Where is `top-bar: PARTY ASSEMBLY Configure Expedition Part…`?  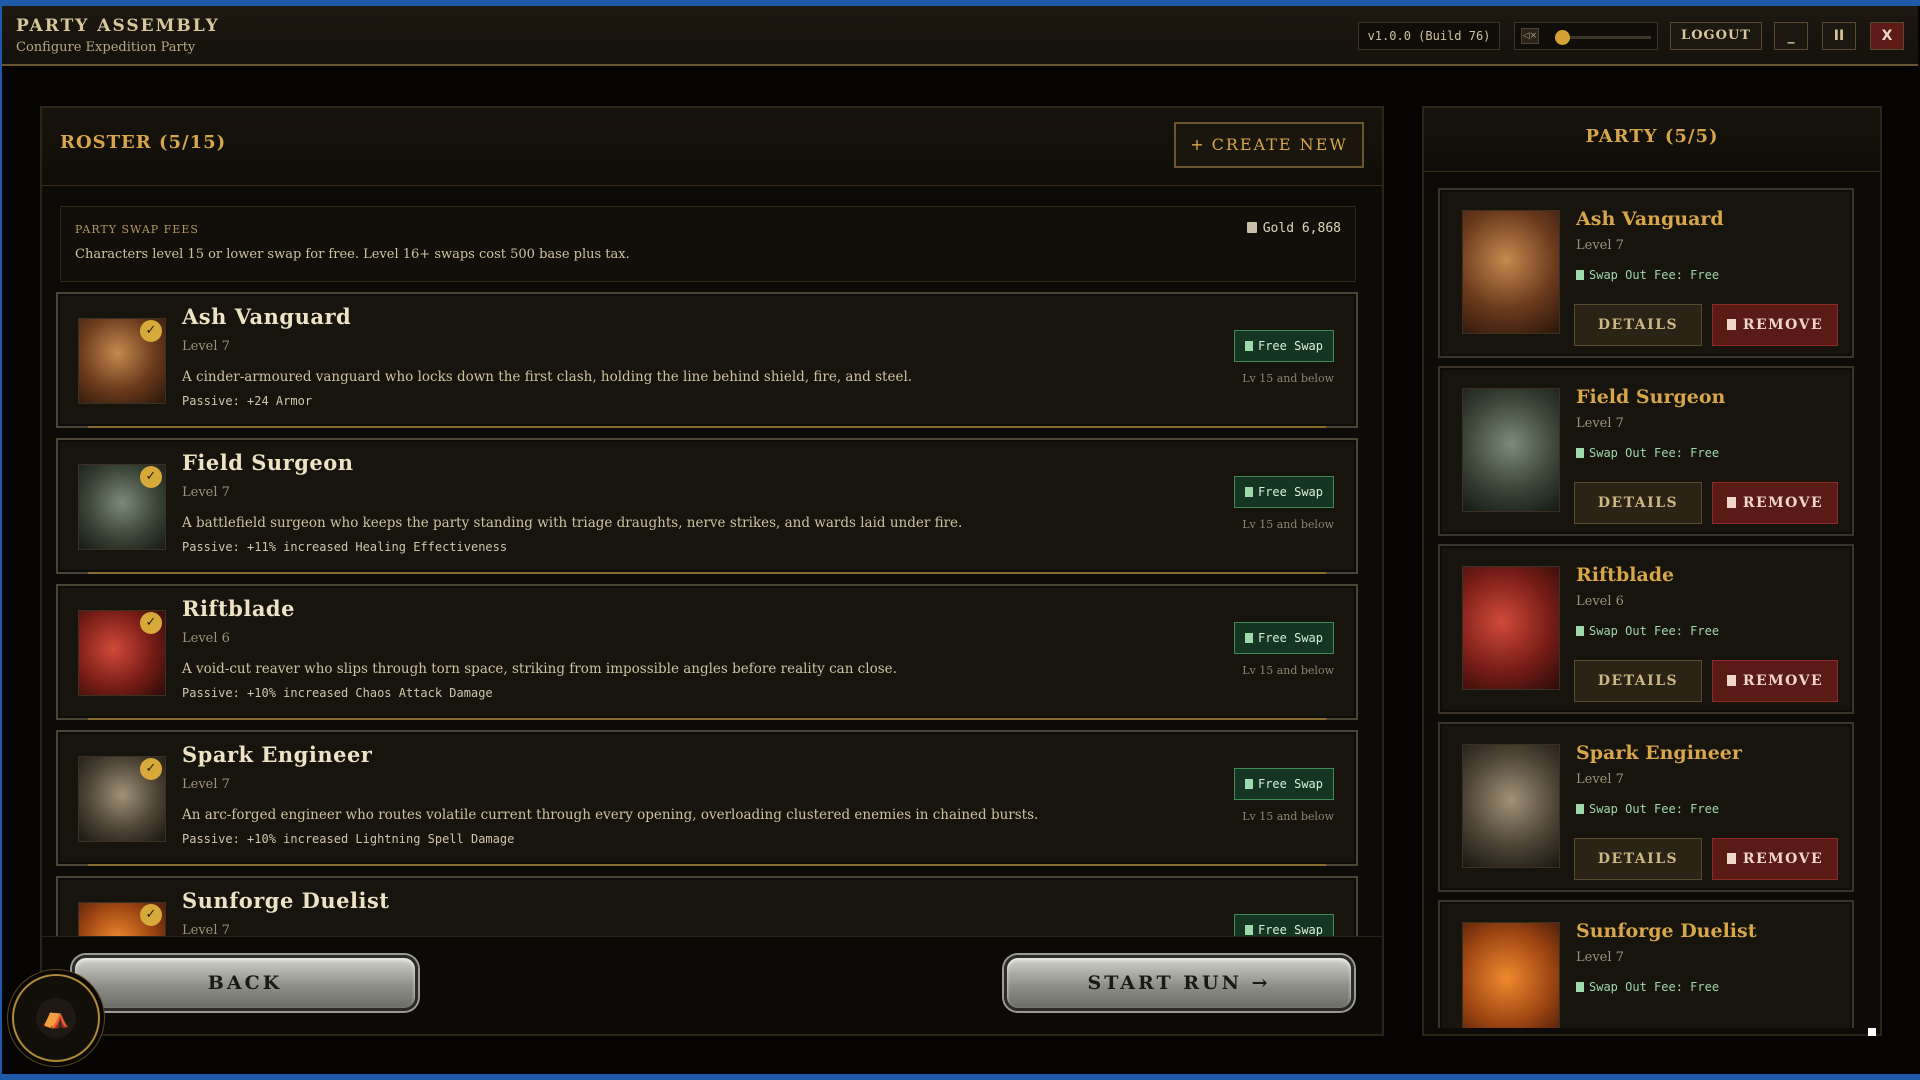 top-bar: PARTY ASSEMBLY Configure Expedition Part… is located at coordinates (960, 36).